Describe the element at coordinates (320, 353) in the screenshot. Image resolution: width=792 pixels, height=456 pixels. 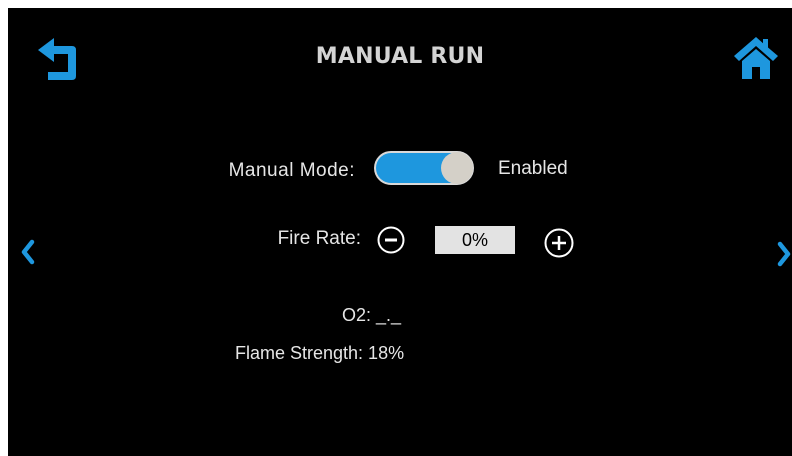
I see `flame-strength-reading: Flame Strength: 18%` at that location.